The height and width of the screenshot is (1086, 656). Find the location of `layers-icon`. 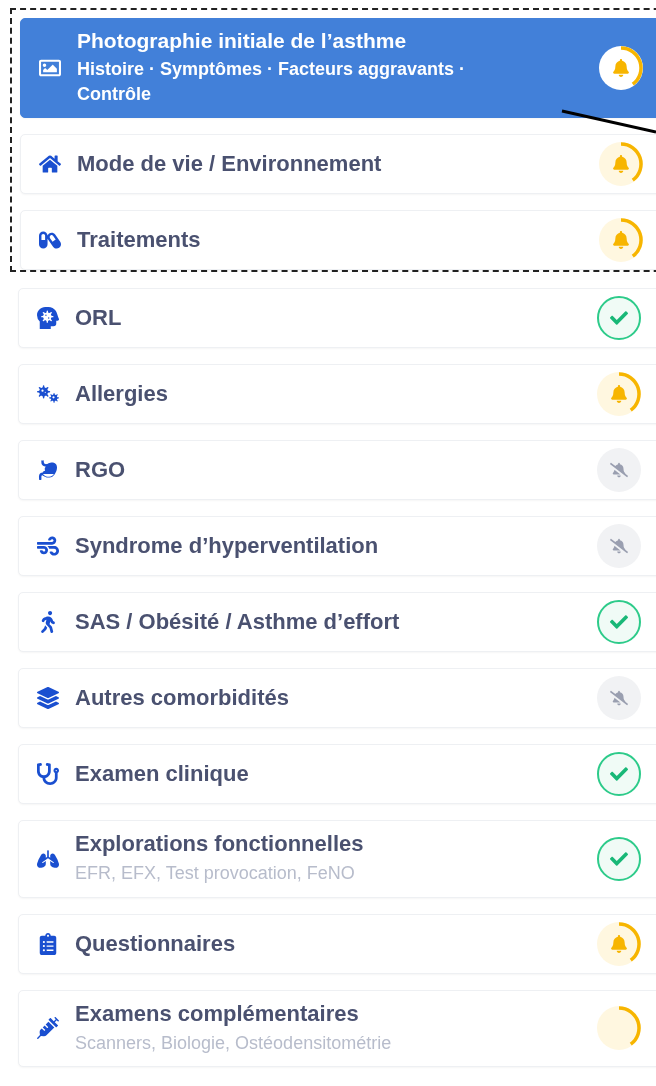

layers-icon is located at coordinates (48, 698).